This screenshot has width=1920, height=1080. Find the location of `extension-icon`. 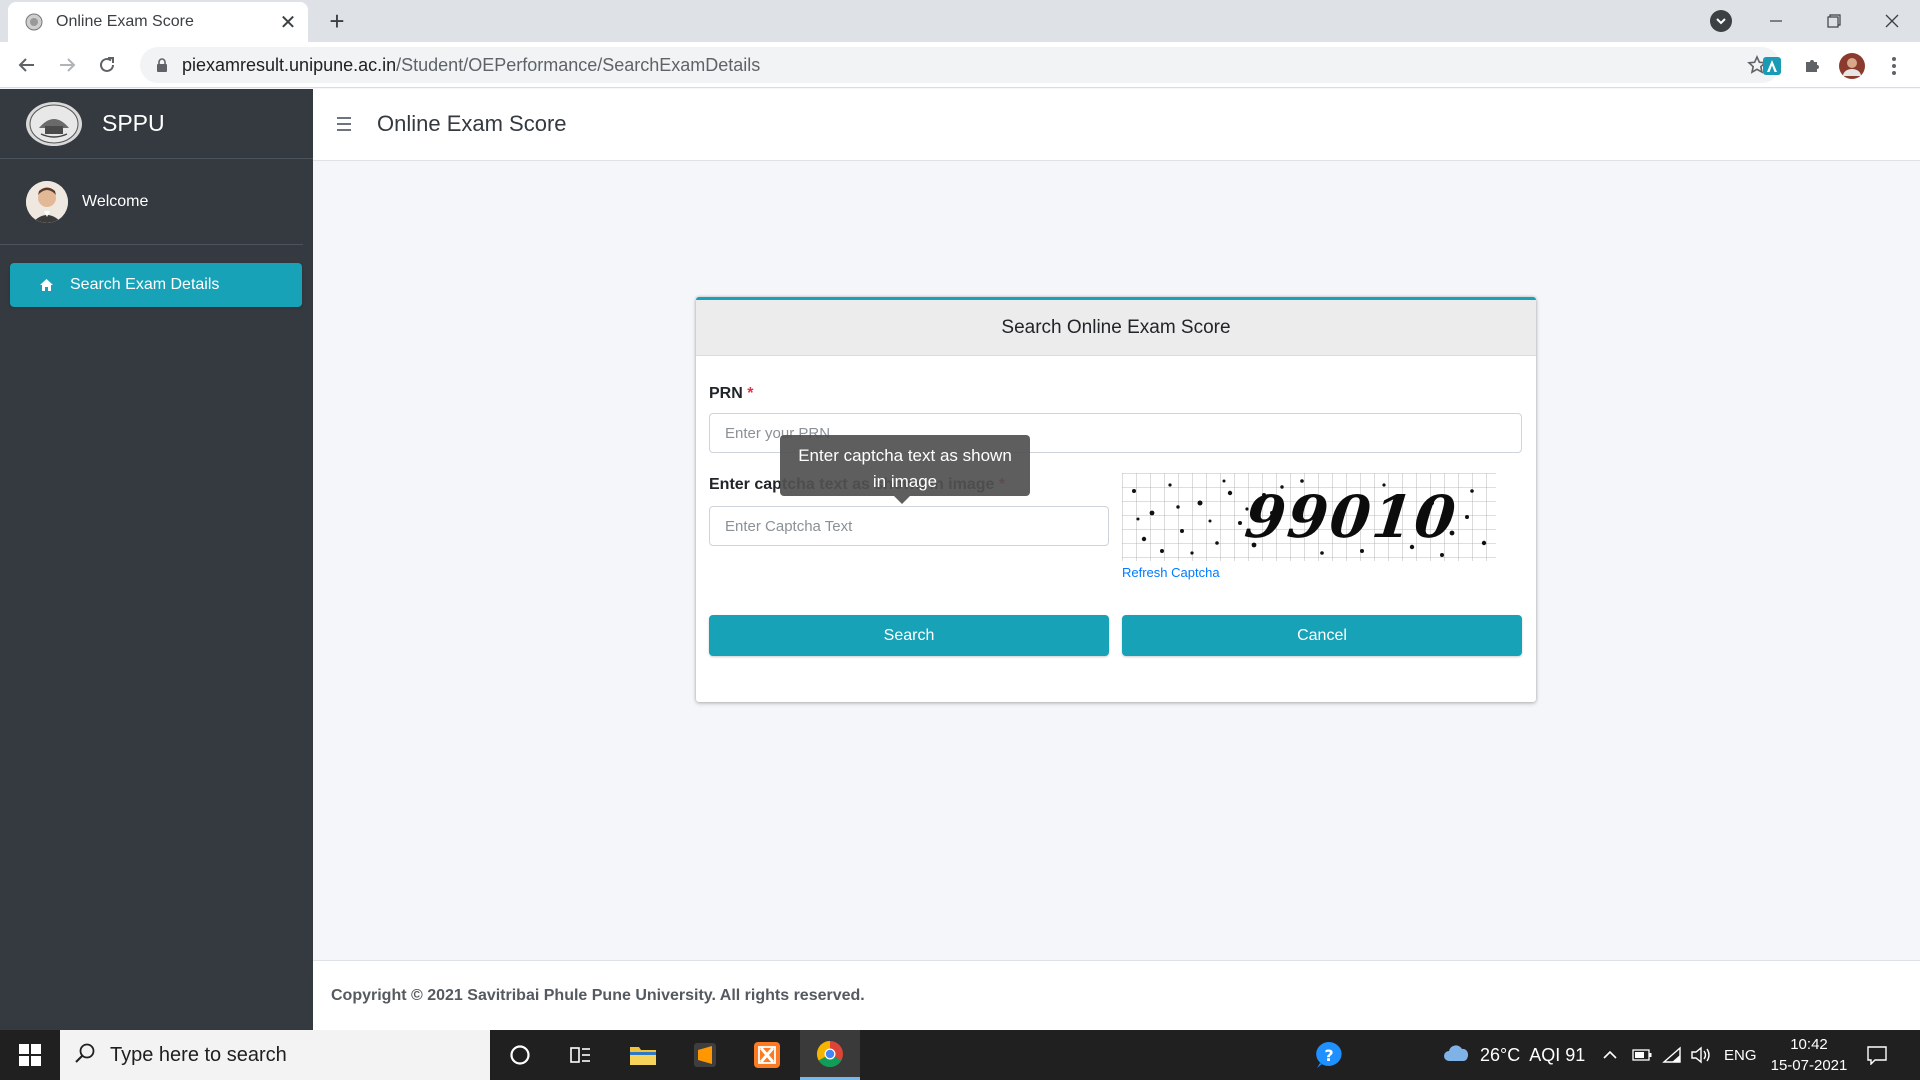

extension-icon is located at coordinates (1772, 66).